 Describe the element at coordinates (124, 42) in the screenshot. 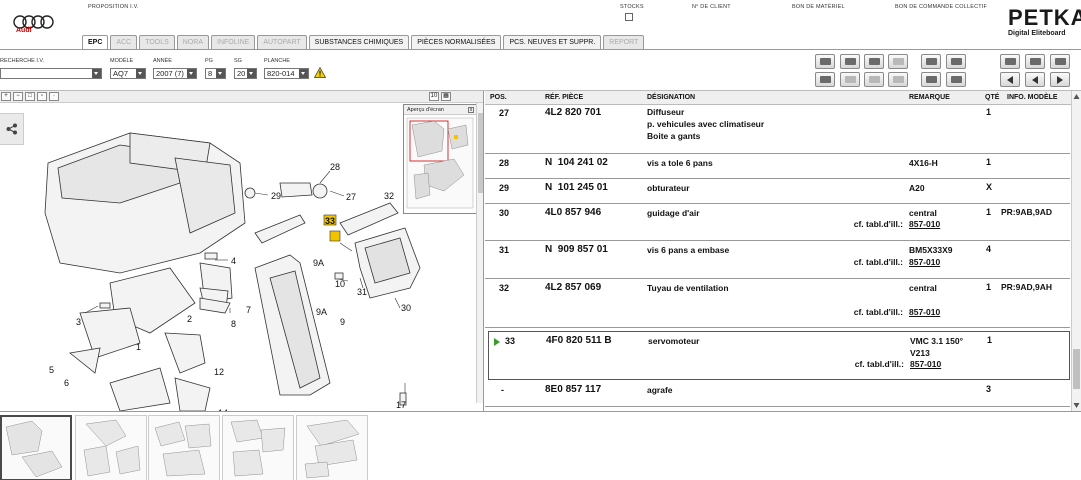

I see `tab-acc: ACC` at that location.